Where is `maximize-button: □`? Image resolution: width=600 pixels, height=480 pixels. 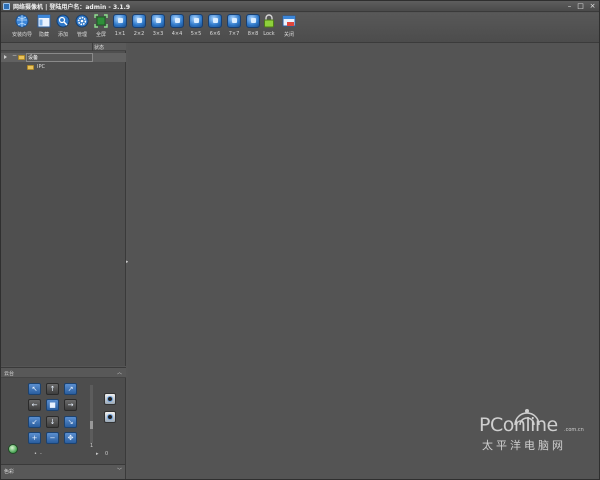 maximize-button: □ is located at coordinates (580, 6).